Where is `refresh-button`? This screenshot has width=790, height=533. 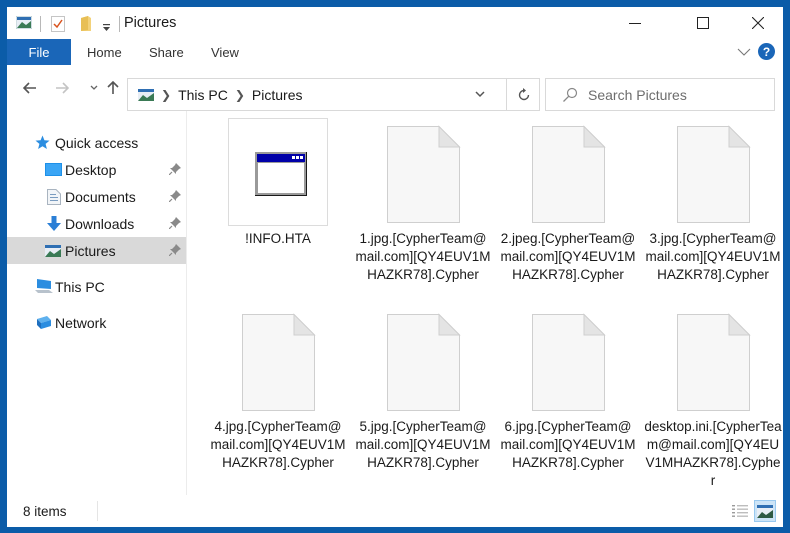
refresh-button is located at coordinates (523, 94).